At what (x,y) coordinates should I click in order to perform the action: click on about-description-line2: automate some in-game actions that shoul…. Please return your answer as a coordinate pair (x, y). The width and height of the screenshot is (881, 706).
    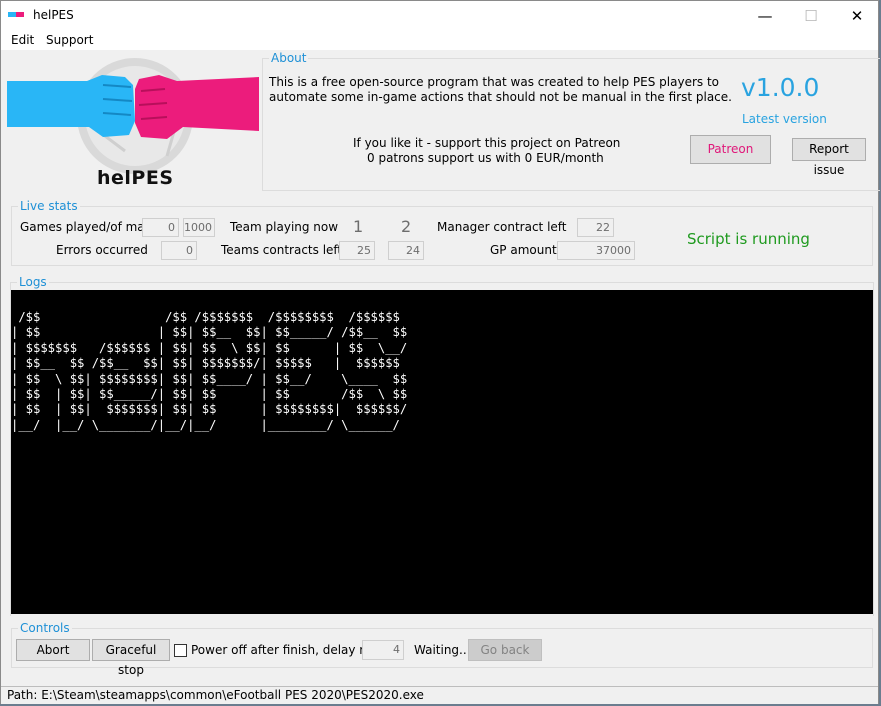
    Looking at the image, I should click on (500, 97).